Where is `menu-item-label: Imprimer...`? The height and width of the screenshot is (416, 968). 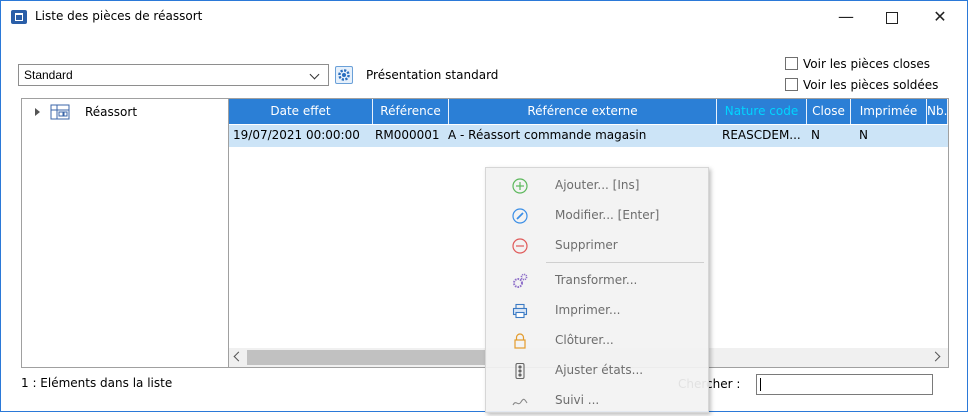 menu-item-label: Imprimer... is located at coordinates (588, 310).